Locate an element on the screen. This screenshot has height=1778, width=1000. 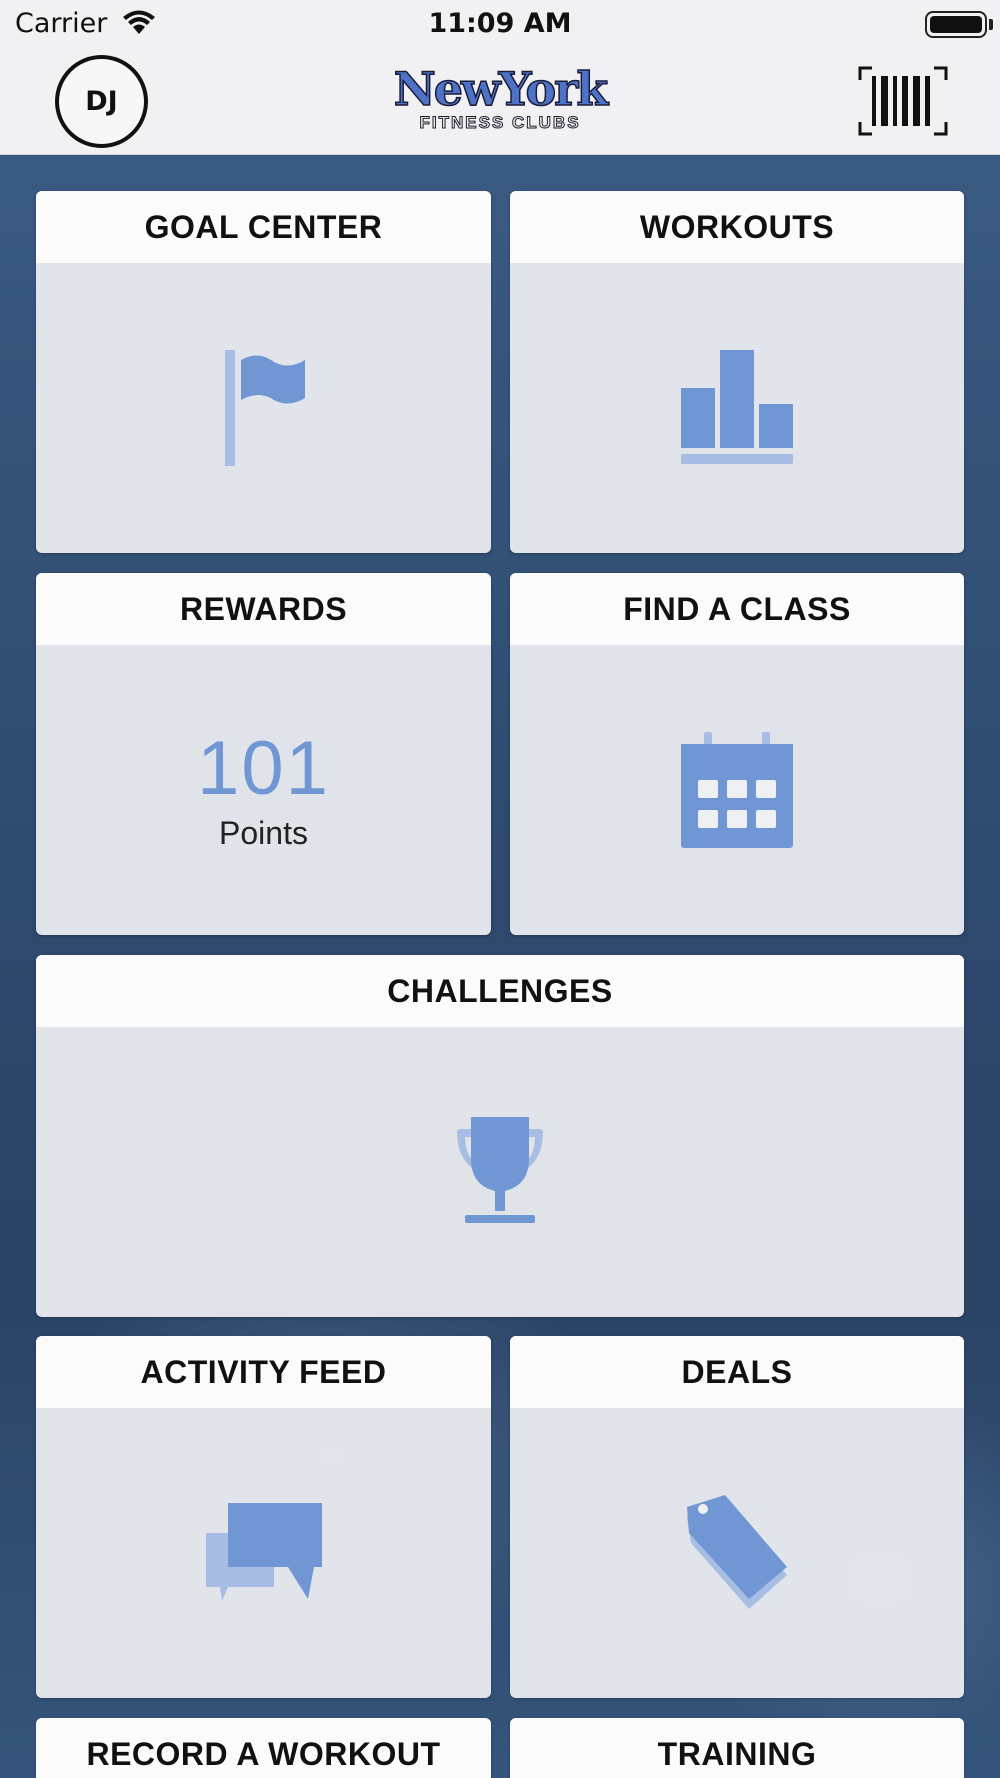
app-header: DJ NewYork FITNESS CLUBS is located at coordinates (500, 102).